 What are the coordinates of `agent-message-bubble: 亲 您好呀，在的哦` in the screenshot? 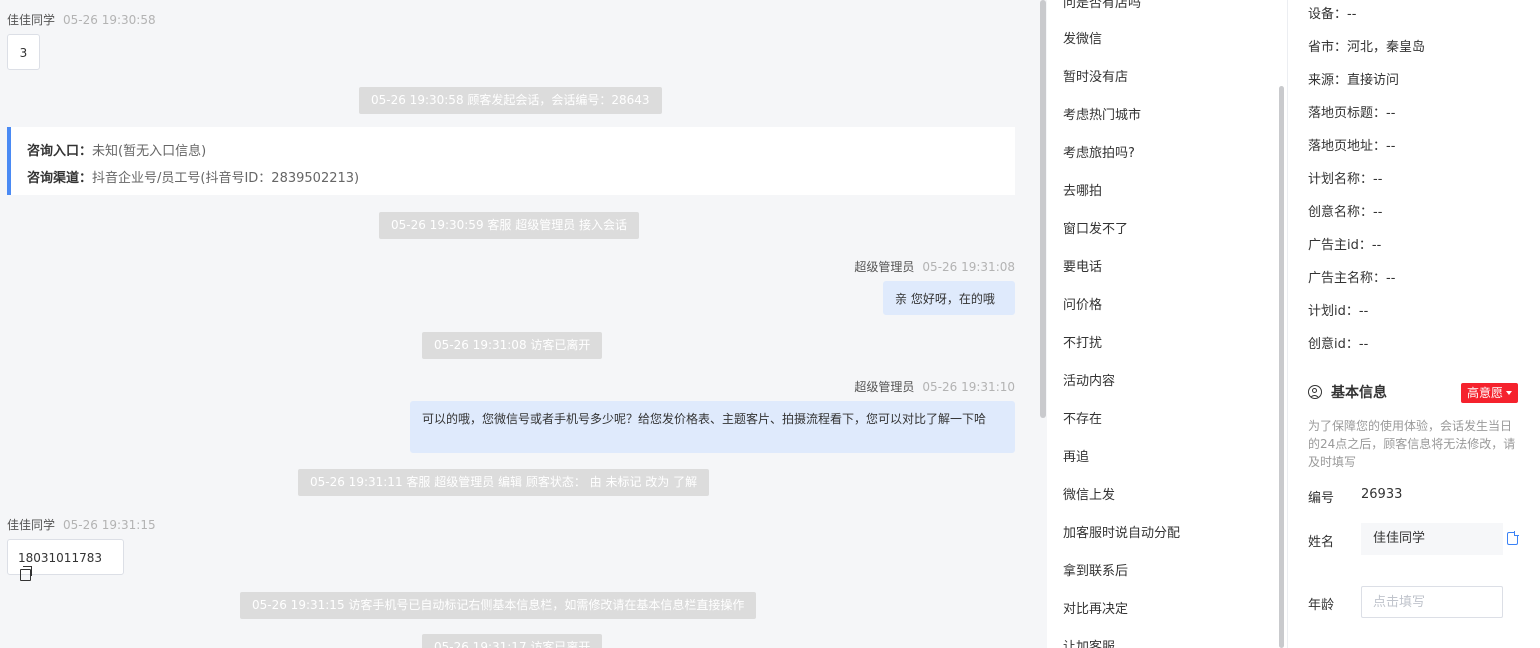 It's located at (949, 298).